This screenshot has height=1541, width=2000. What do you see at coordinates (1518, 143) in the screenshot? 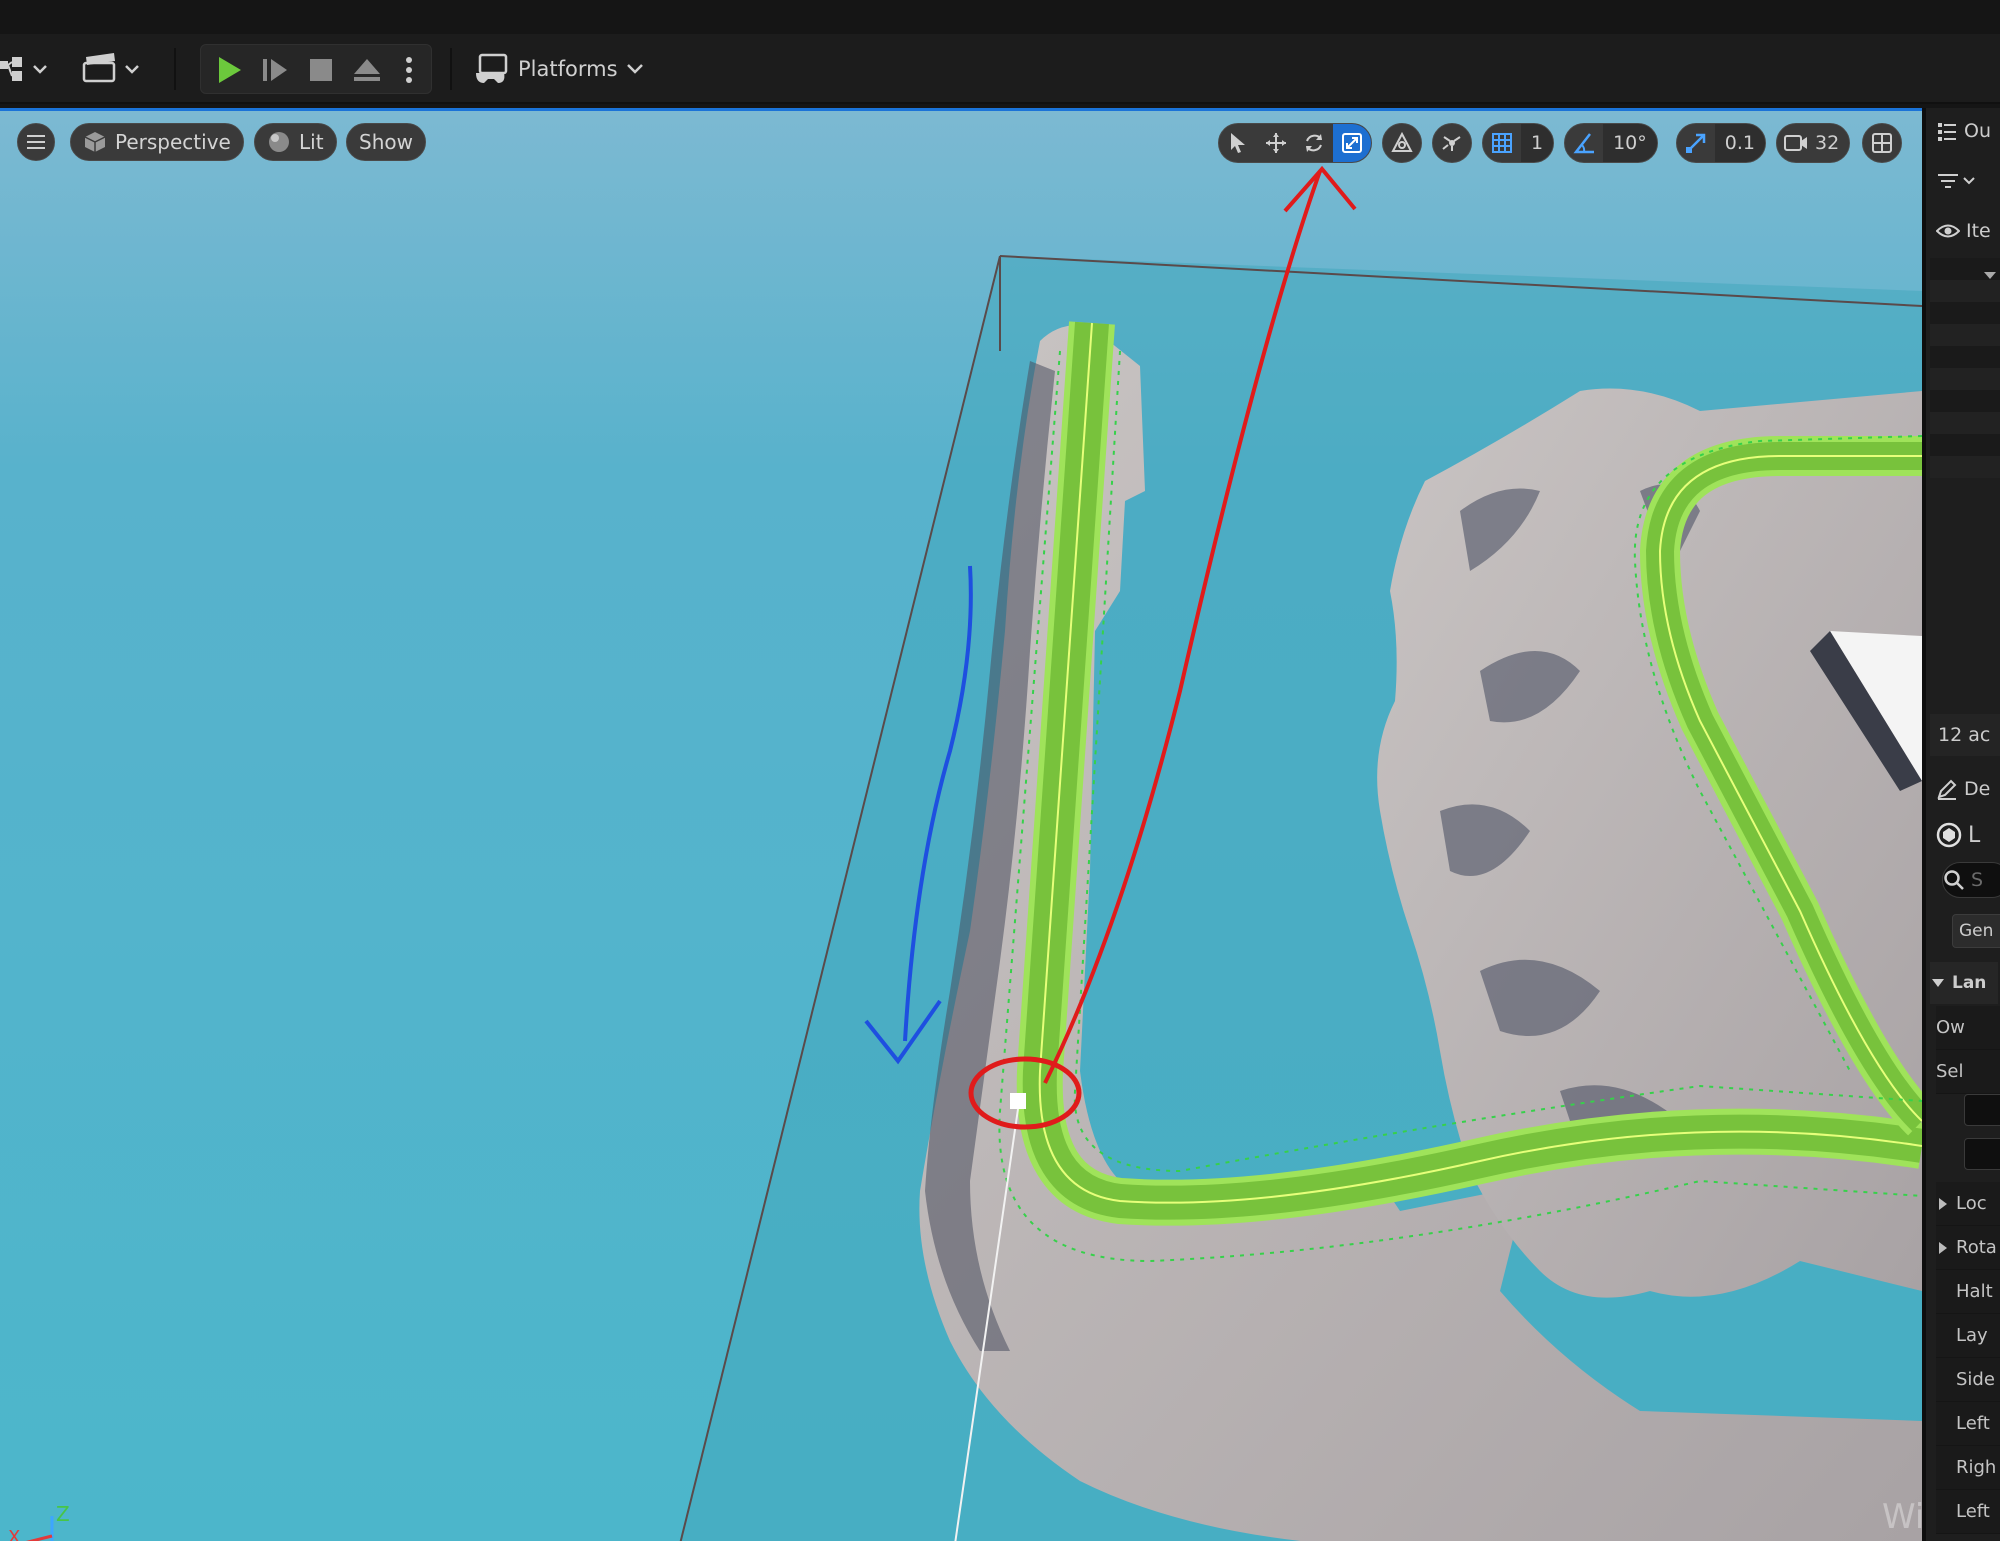
I see `grid-snap-control: 1` at bounding box center [1518, 143].